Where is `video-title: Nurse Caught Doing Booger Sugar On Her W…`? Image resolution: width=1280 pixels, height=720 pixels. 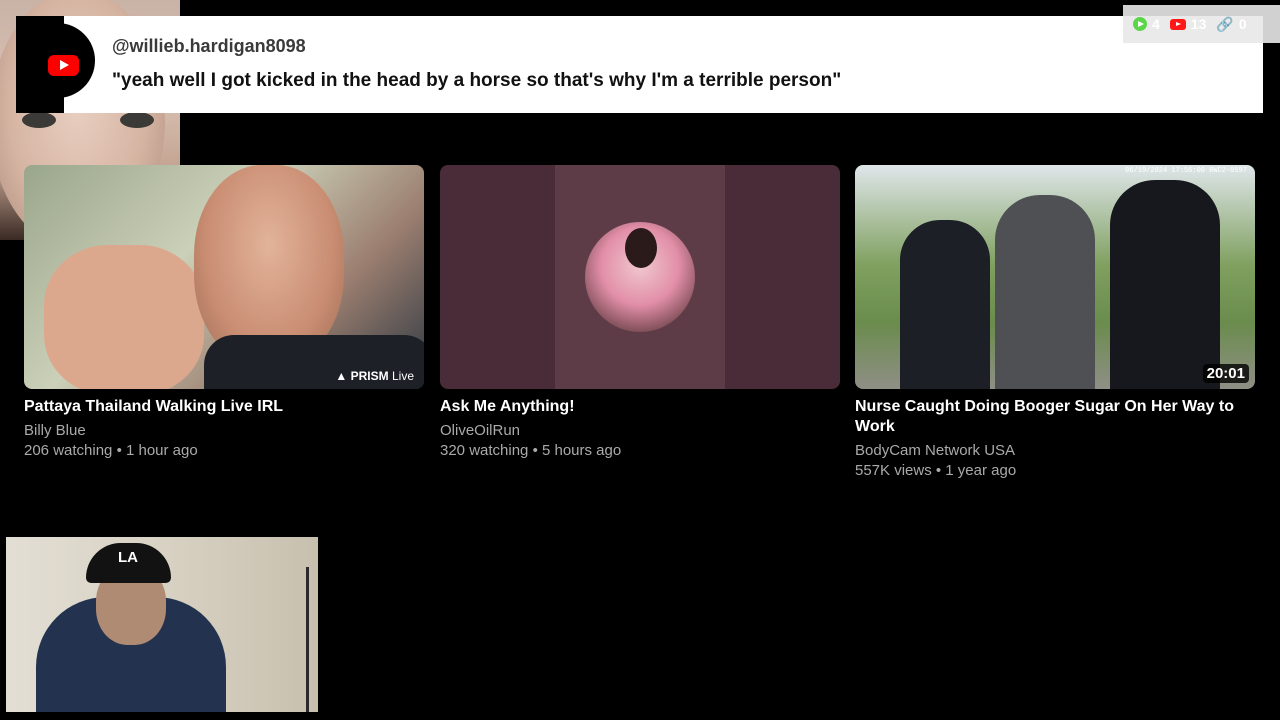
video-title: Nurse Caught Doing Booger Sugar On Her W… is located at coordinates (1055, 417).